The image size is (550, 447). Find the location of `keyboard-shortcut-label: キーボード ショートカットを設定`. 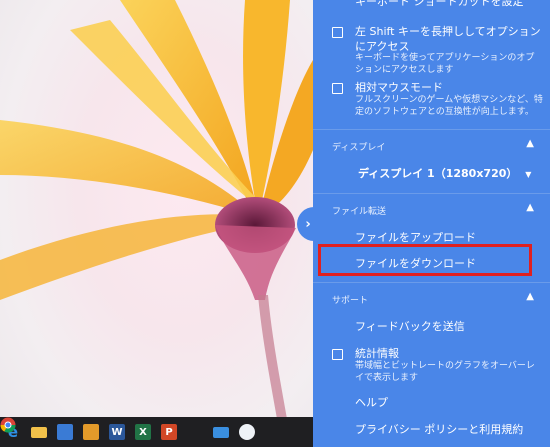

keyboard-shortcut-label: キーボード ショートカットを設定 is located at coordinates (439, 4).